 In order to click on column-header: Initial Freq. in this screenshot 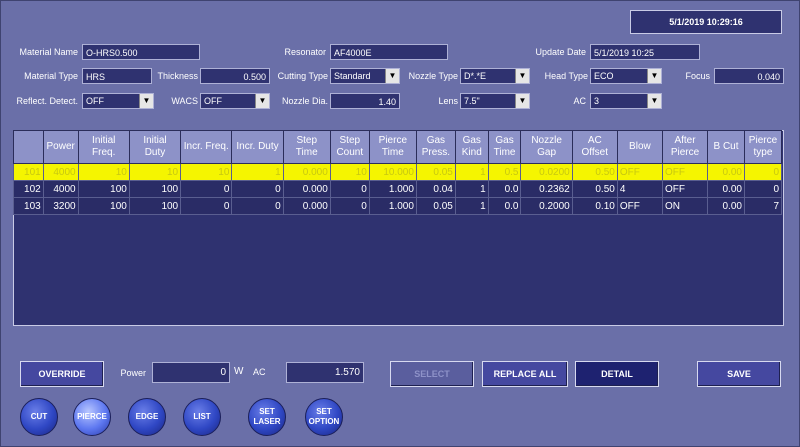, I will do `click(103, 147)`.